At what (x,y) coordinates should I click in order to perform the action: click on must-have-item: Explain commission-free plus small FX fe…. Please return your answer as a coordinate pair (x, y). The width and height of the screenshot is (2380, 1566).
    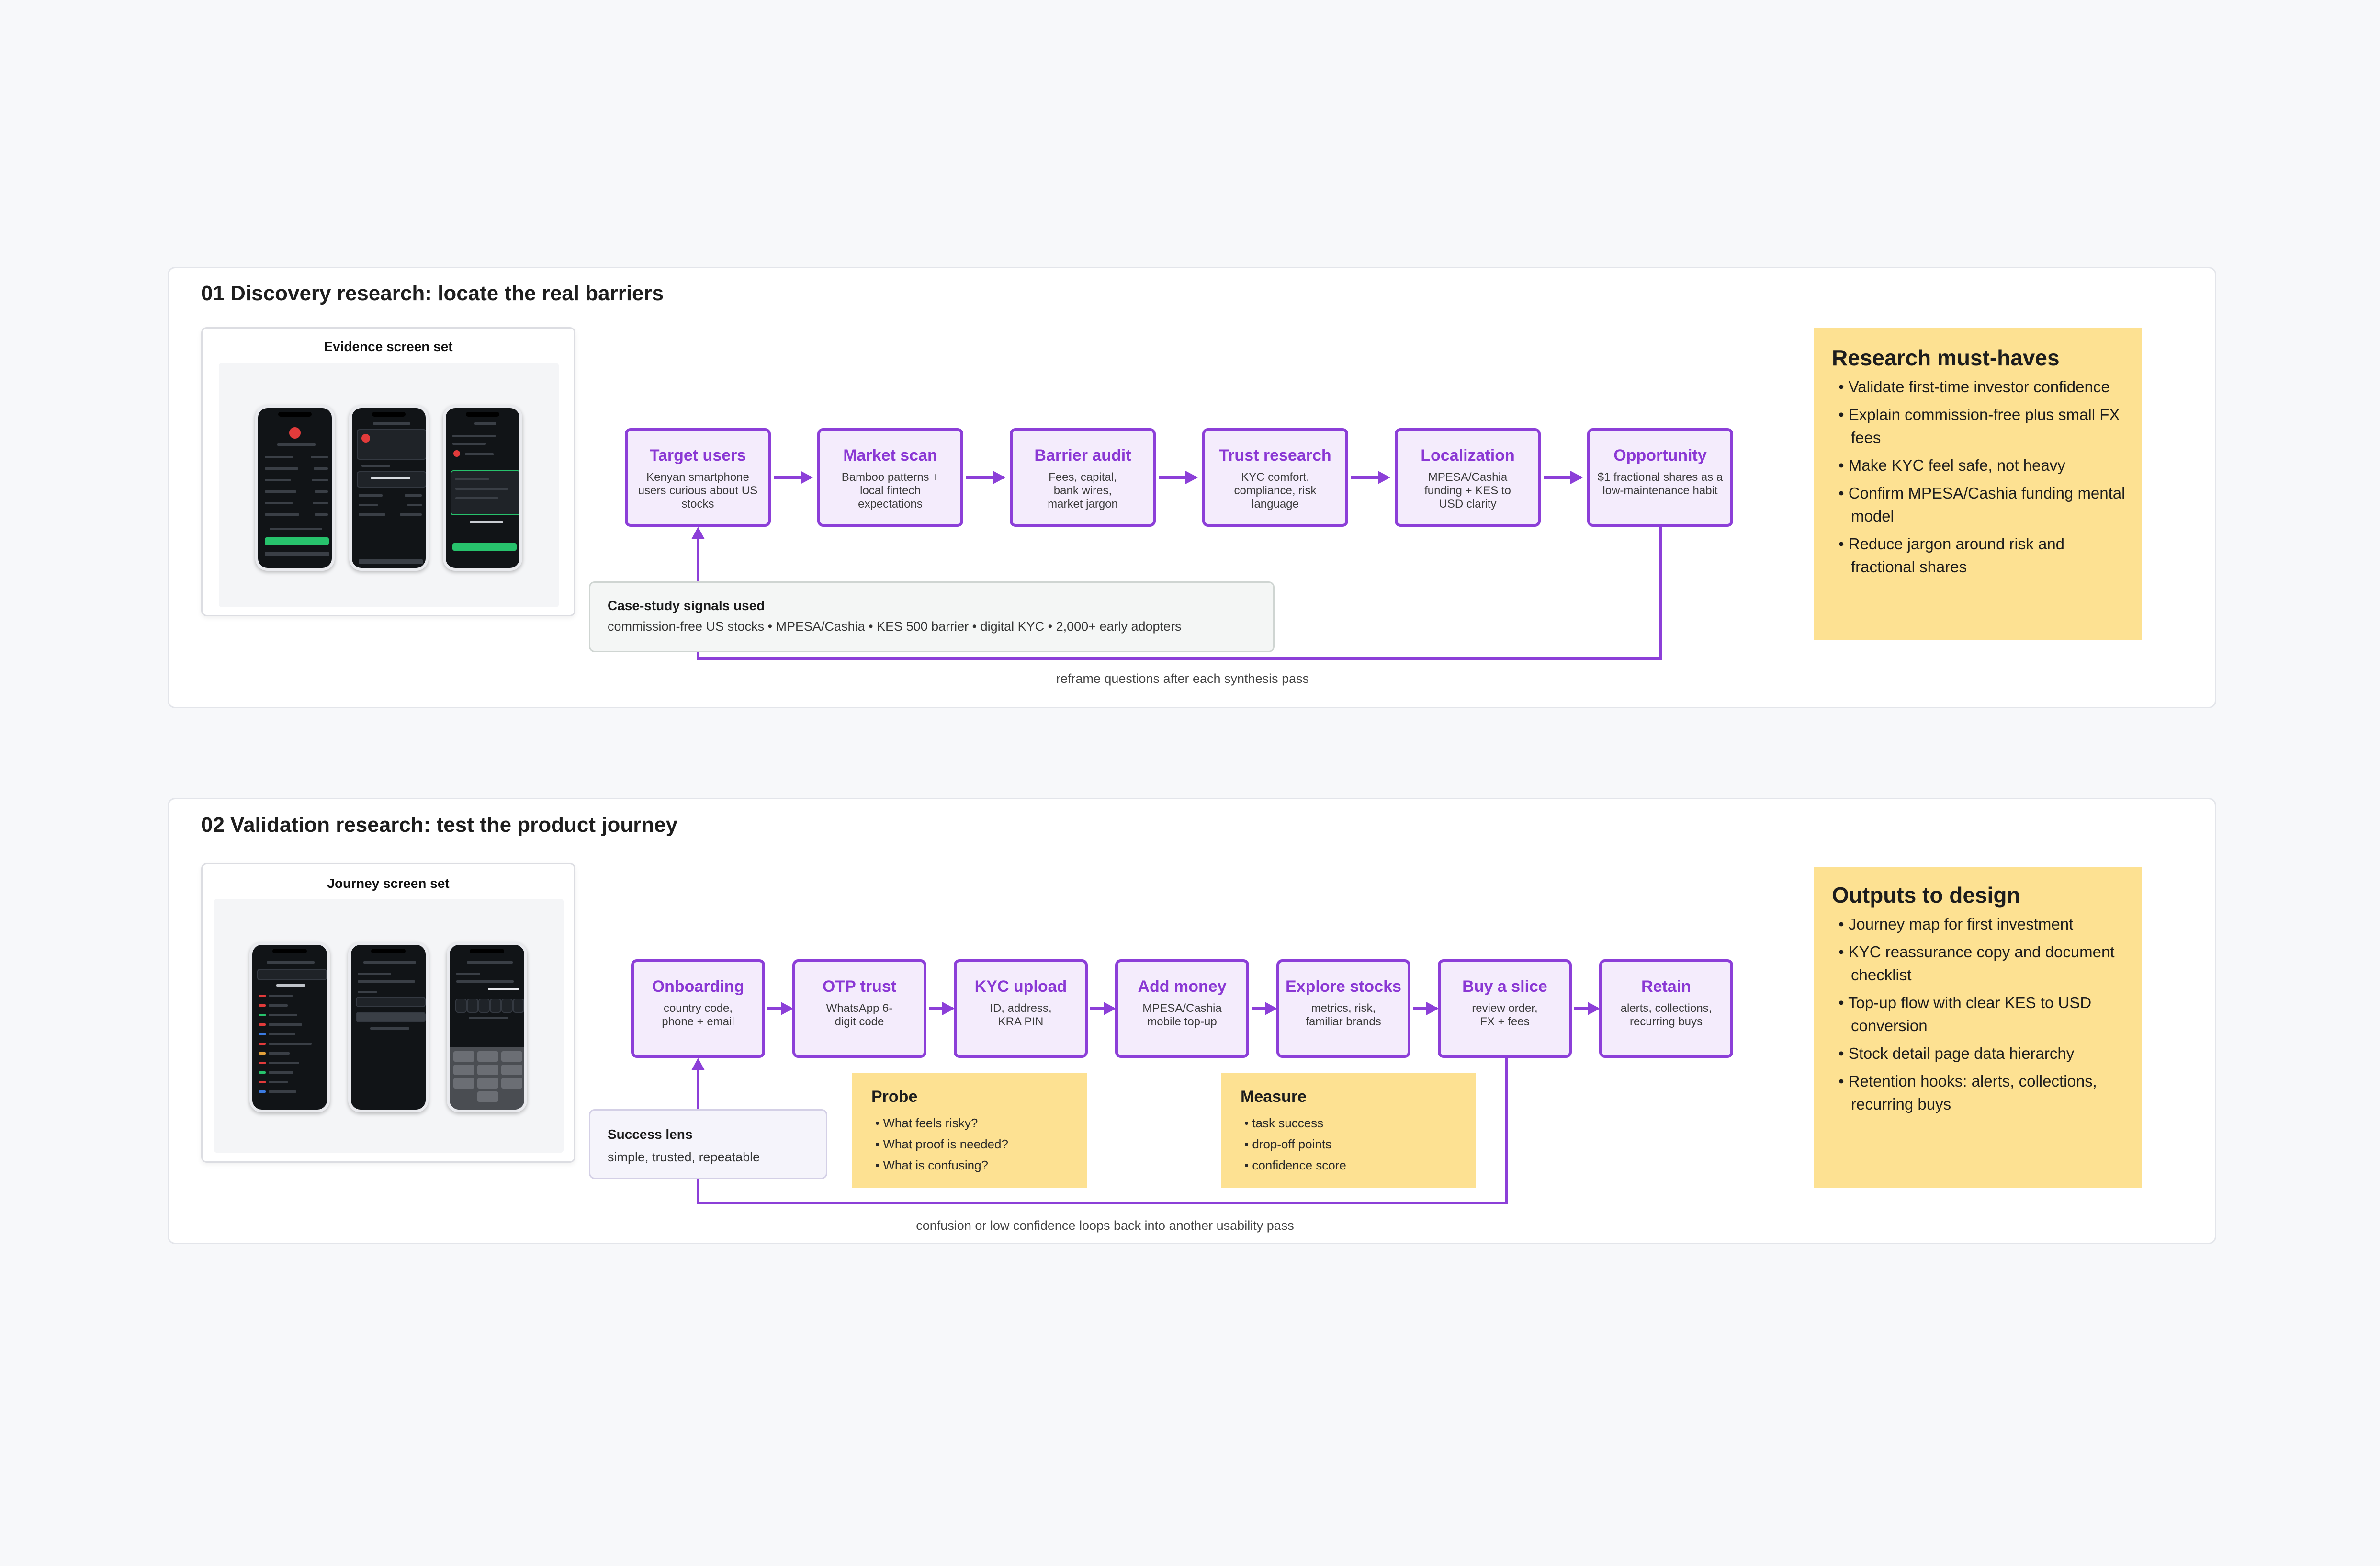
    Looking at the image, I should click on (1982, 426).